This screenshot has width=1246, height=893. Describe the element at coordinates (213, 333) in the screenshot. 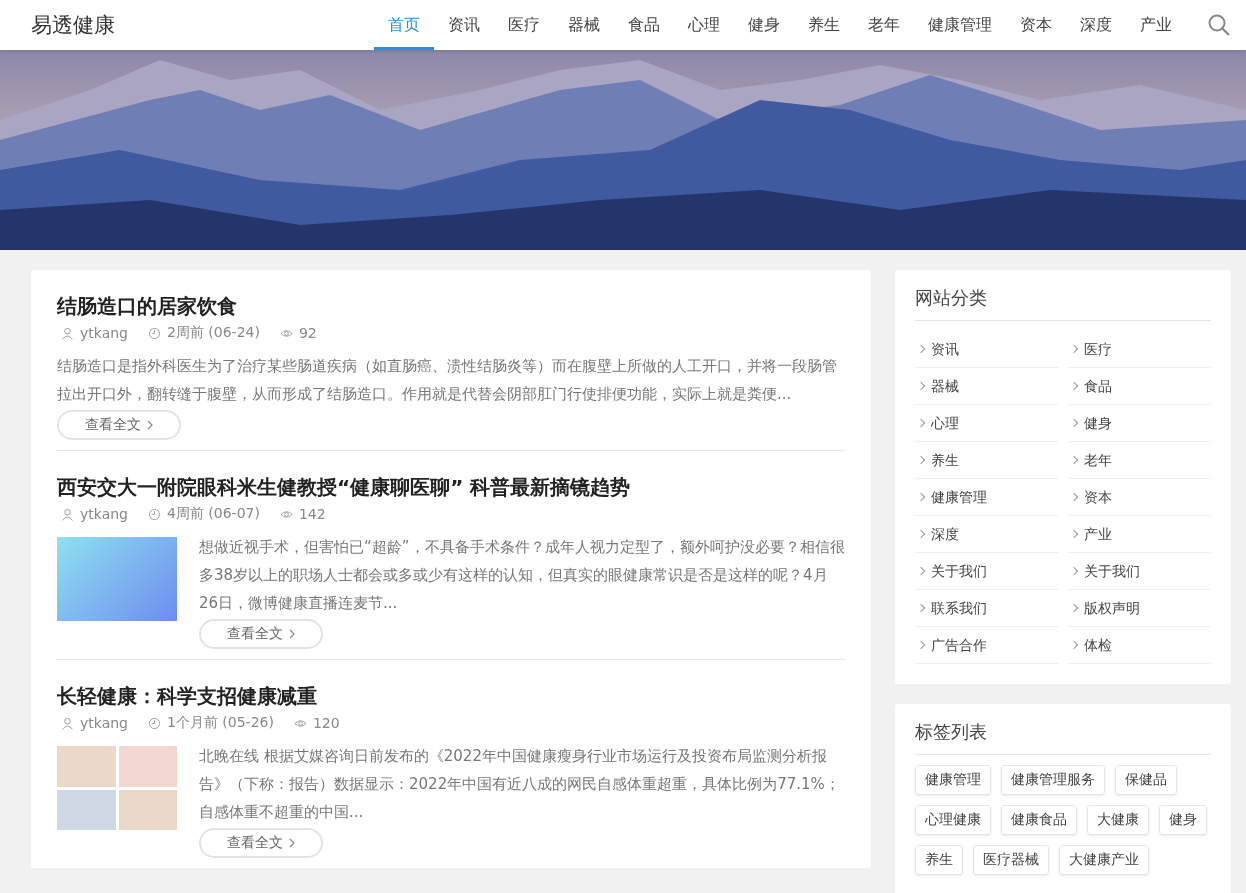

I see `post-date: 2周前 (06-24)` at that location.